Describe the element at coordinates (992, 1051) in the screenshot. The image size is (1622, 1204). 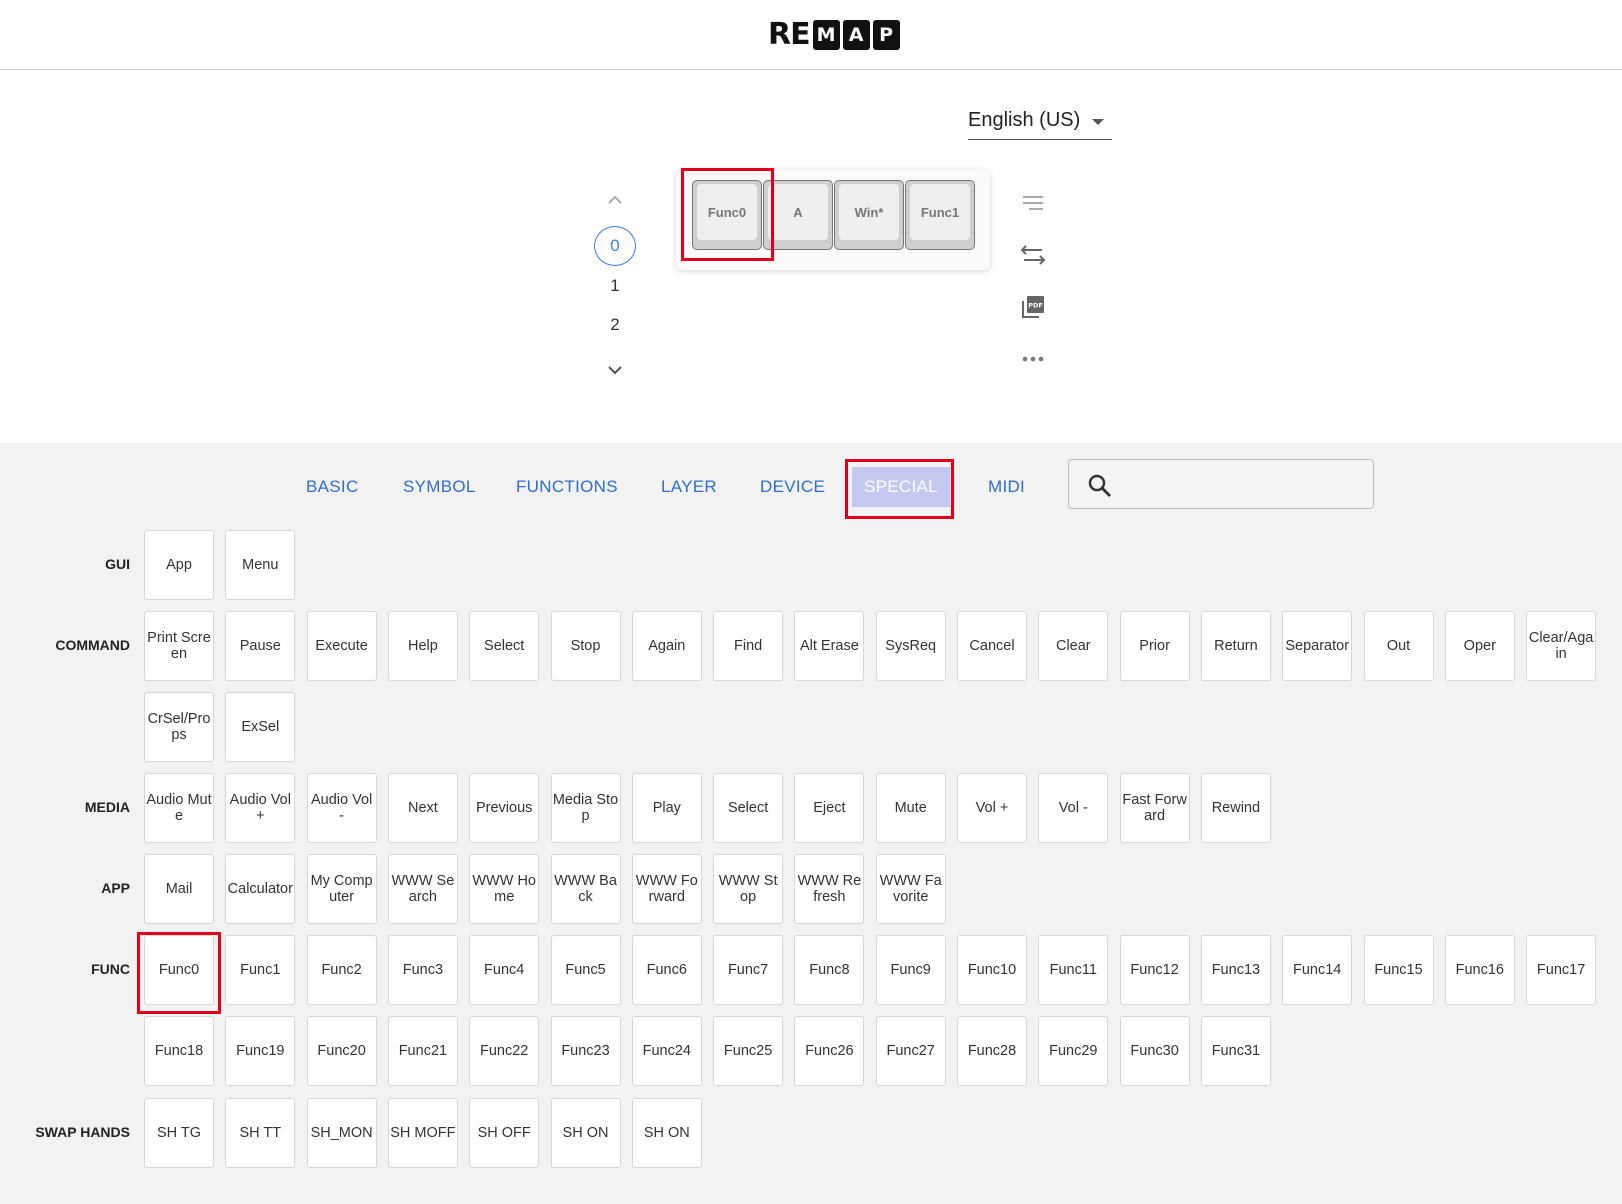
I see `keycode-button: Func28` at that location.